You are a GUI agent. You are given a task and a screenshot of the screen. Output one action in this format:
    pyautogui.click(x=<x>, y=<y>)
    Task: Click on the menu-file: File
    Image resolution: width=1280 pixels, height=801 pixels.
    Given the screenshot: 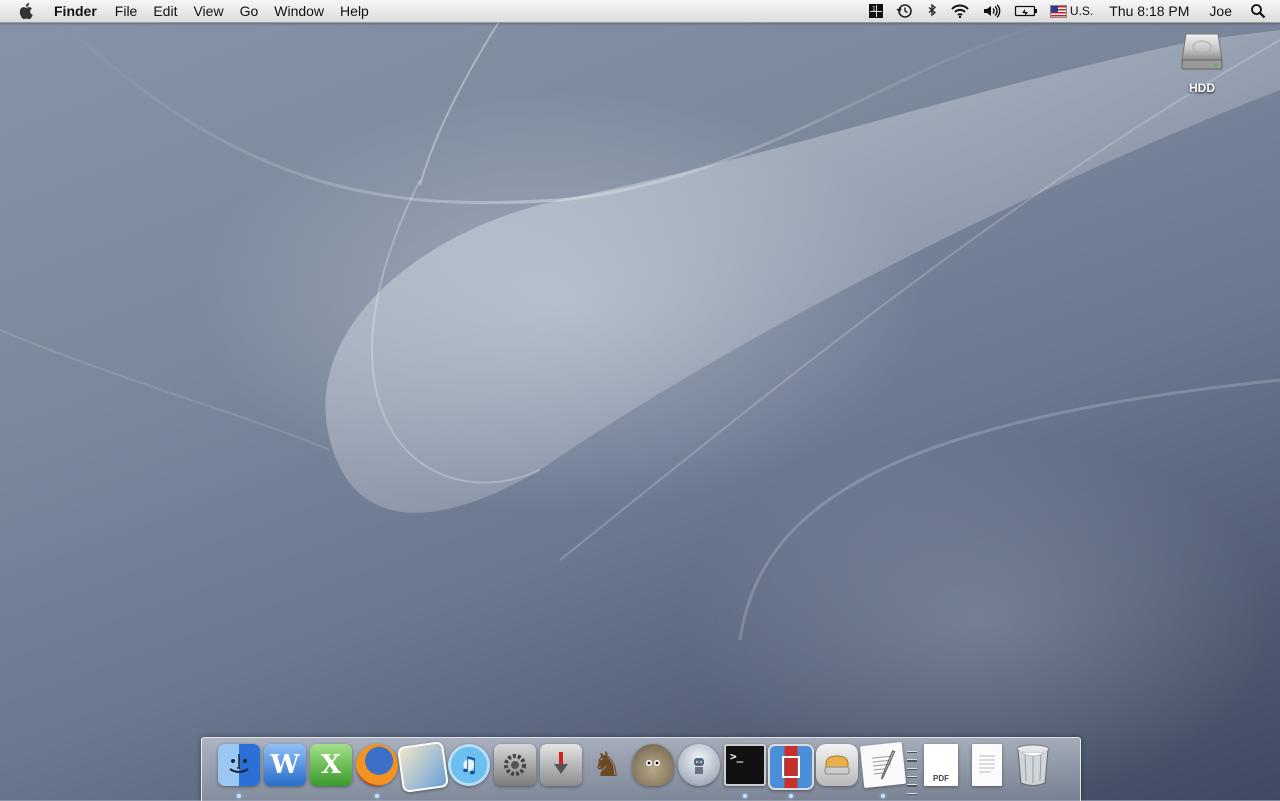 What is the action you would take?
    pyautogui.click(x=126, y=11)
    